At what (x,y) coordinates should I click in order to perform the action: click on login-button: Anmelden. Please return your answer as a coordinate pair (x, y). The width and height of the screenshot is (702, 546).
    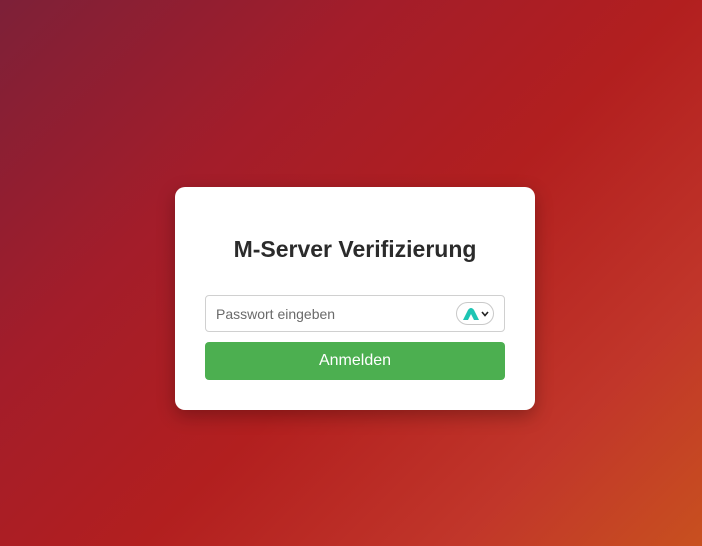
    Looking at the image, I should click on (355, 361).